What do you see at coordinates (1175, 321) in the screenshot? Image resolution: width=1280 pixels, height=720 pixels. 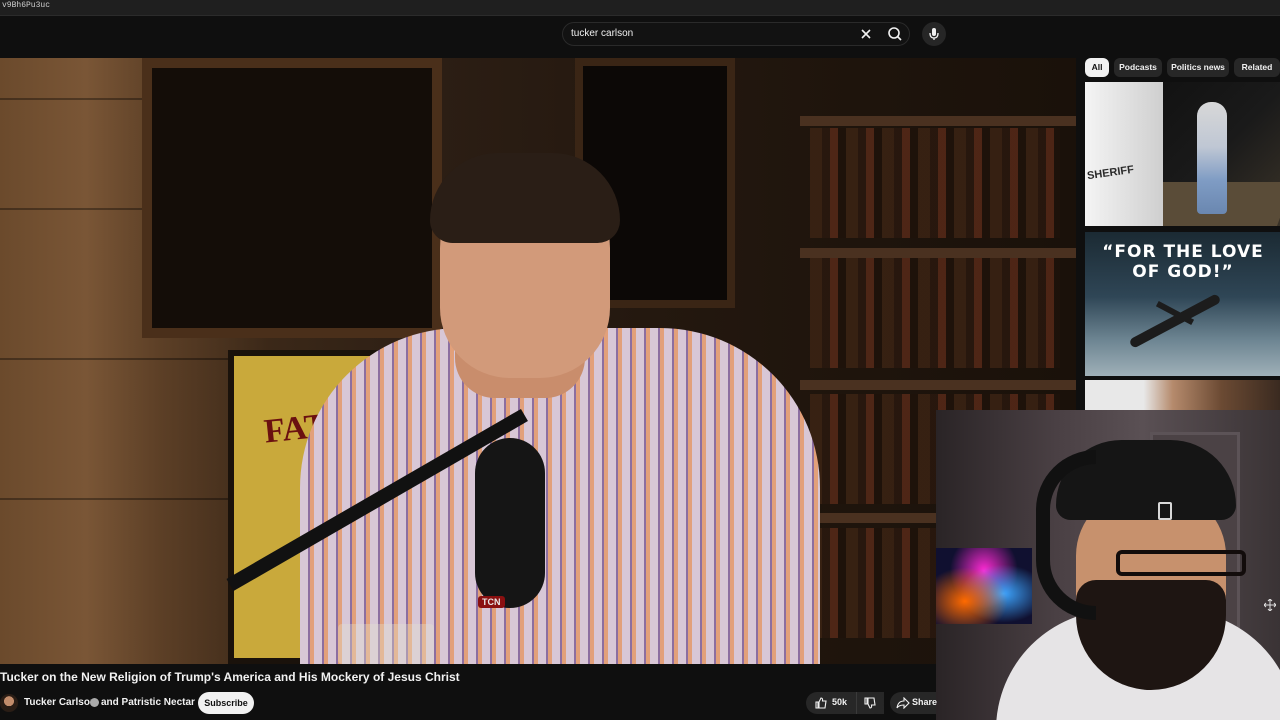 I see `thumbnail-airplane` at bounding box center [1175, 321].